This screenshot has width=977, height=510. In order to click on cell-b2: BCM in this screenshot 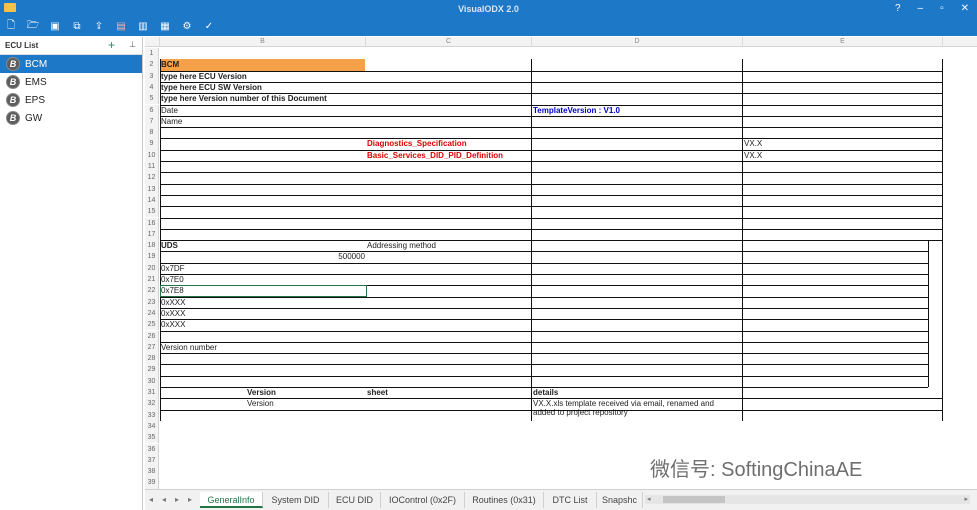, I will do `click(262, 65)`.